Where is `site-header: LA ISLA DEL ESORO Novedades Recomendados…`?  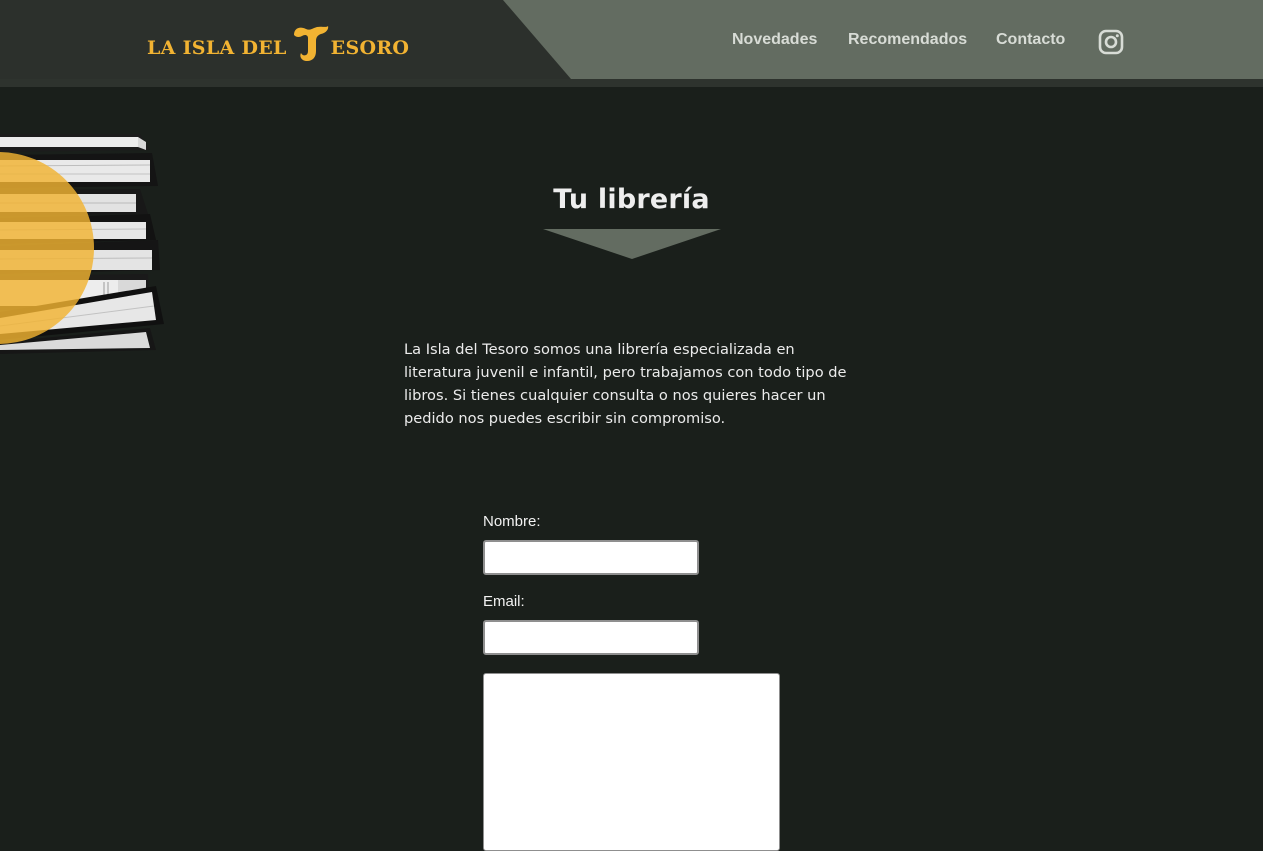 site-header: LA ISLA DEL ESORO Novedades Recomendados… is located at coordinates (631, 43).